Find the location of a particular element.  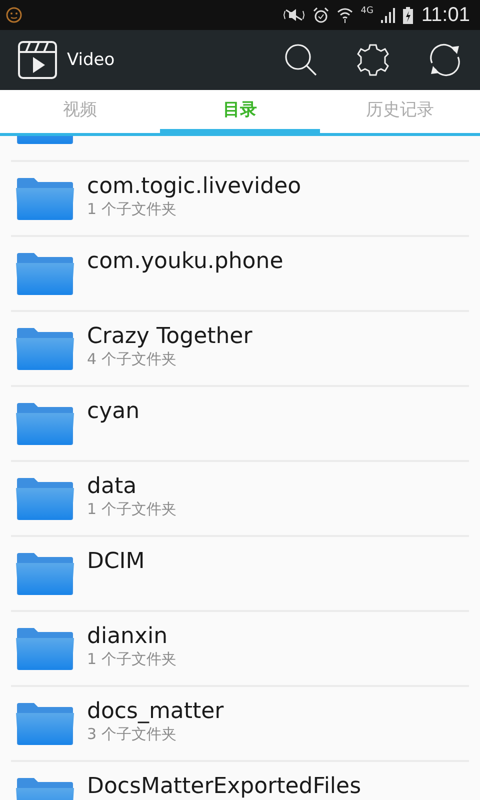

folder-name: com.youku.phone is located at coordinates (185, 261).